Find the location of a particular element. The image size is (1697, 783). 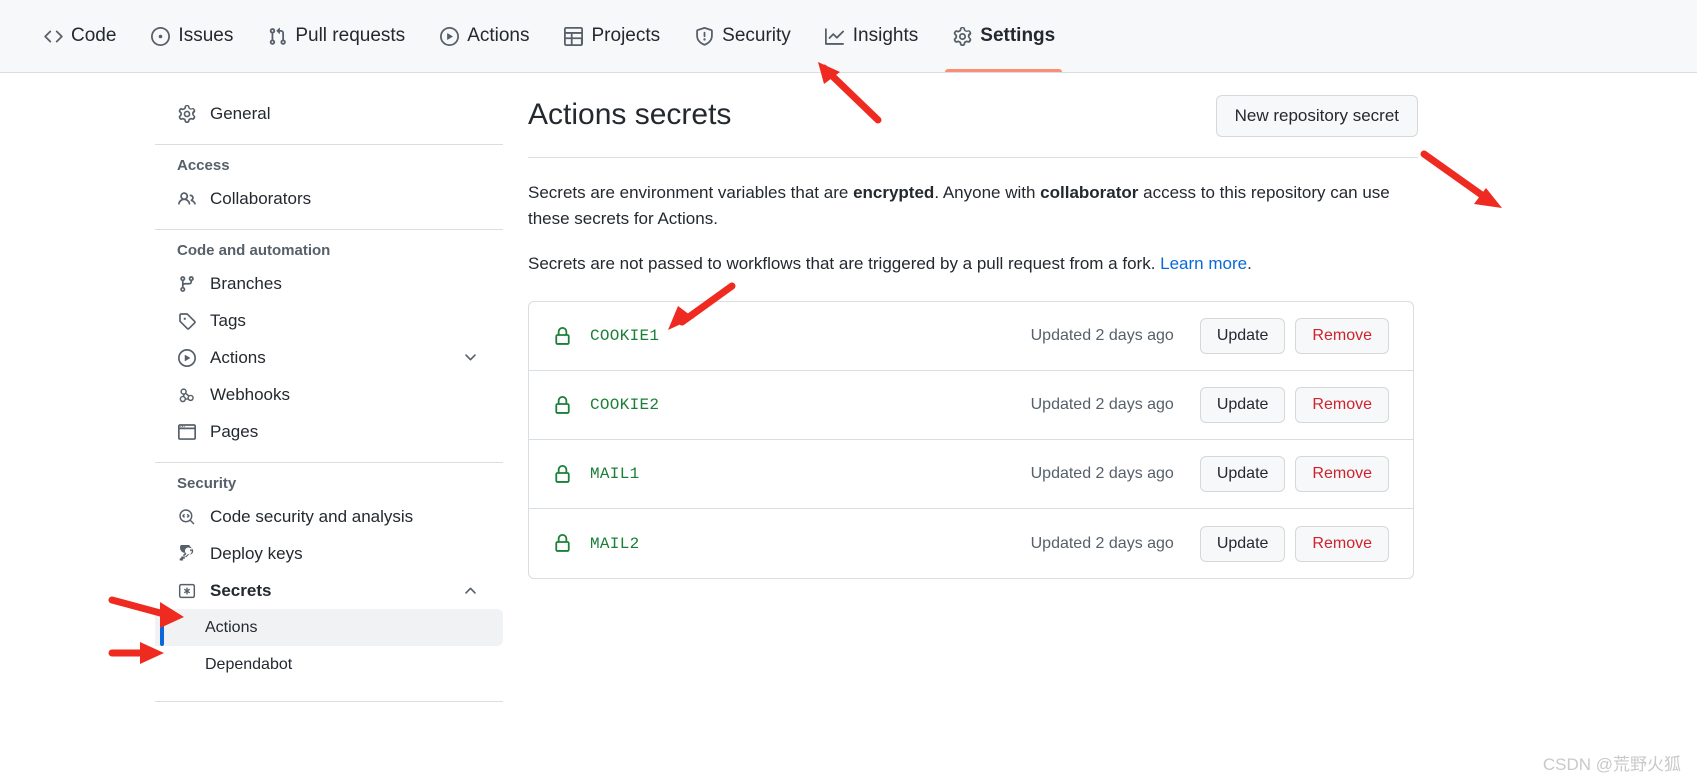

sidebar-item-label: Secrets is located at coordinates (241, 590).